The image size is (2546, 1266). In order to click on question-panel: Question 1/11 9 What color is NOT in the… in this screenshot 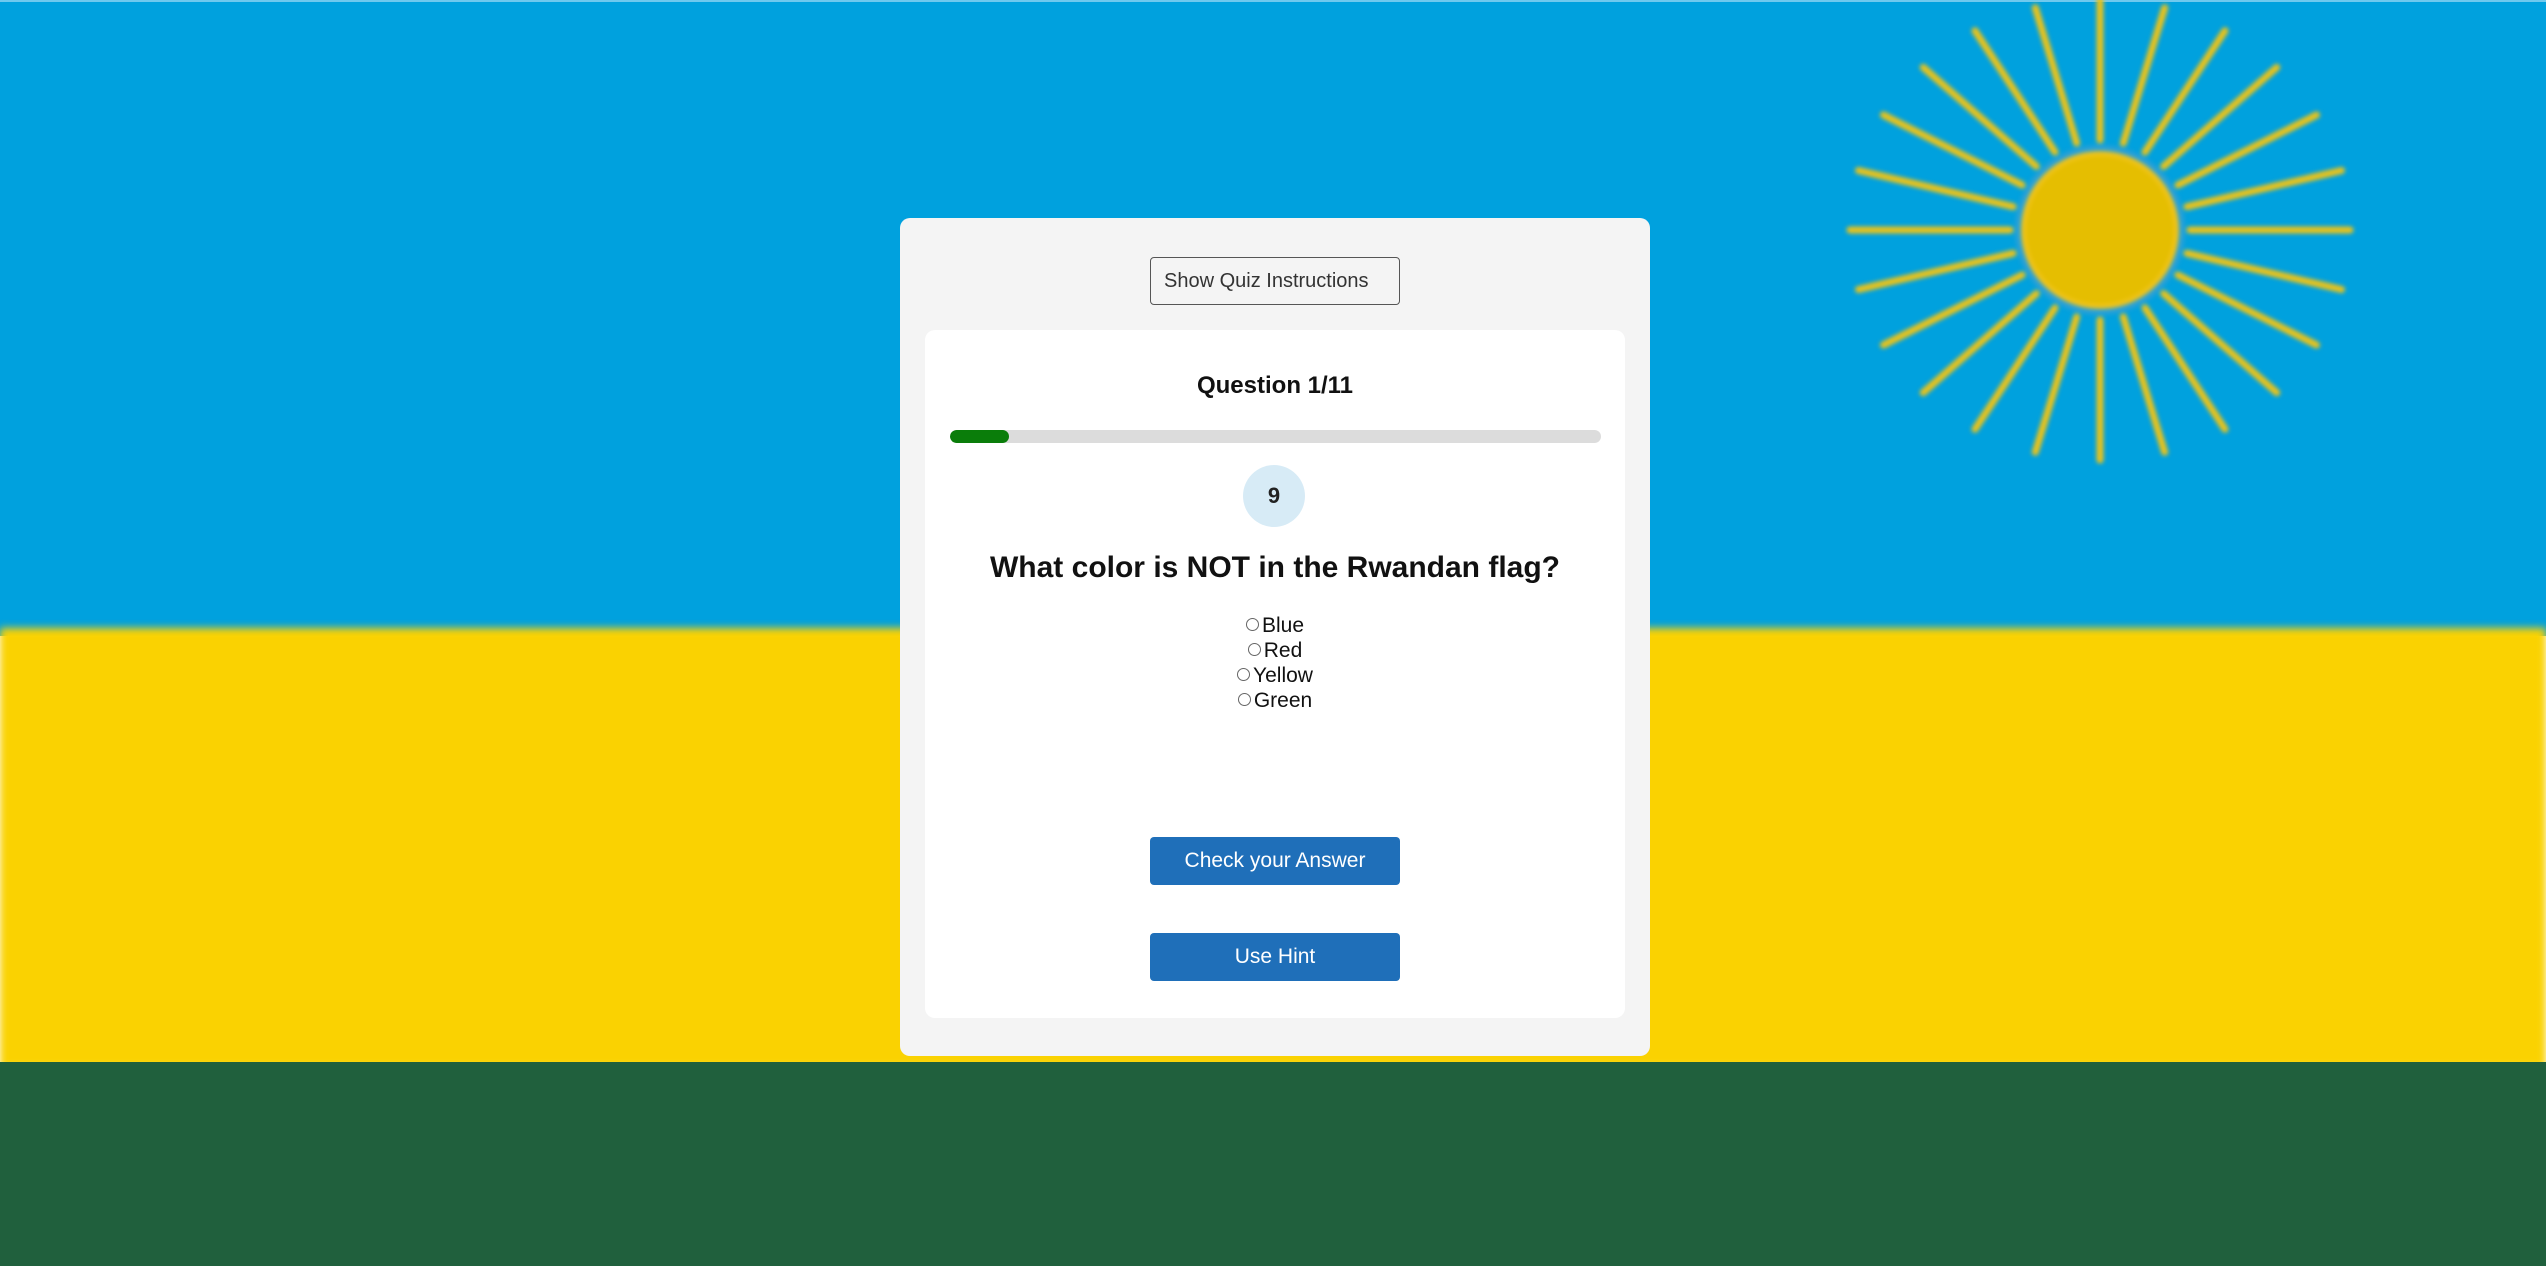, I will do `click(1275, 674)`.